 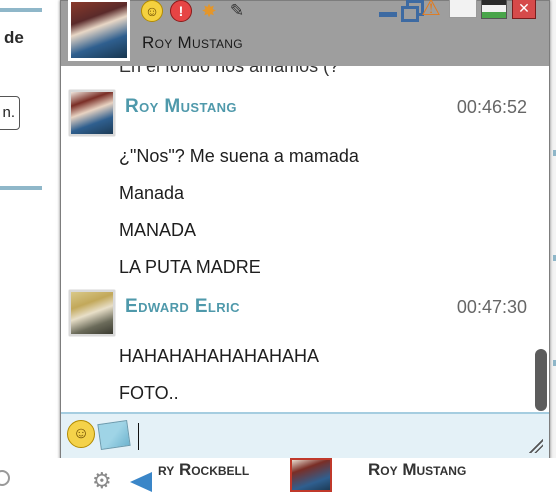 What do you see at coordinates (158, 230) in the screenshot?
I see `message-line: MANADA` at bounding box center [158, 230].